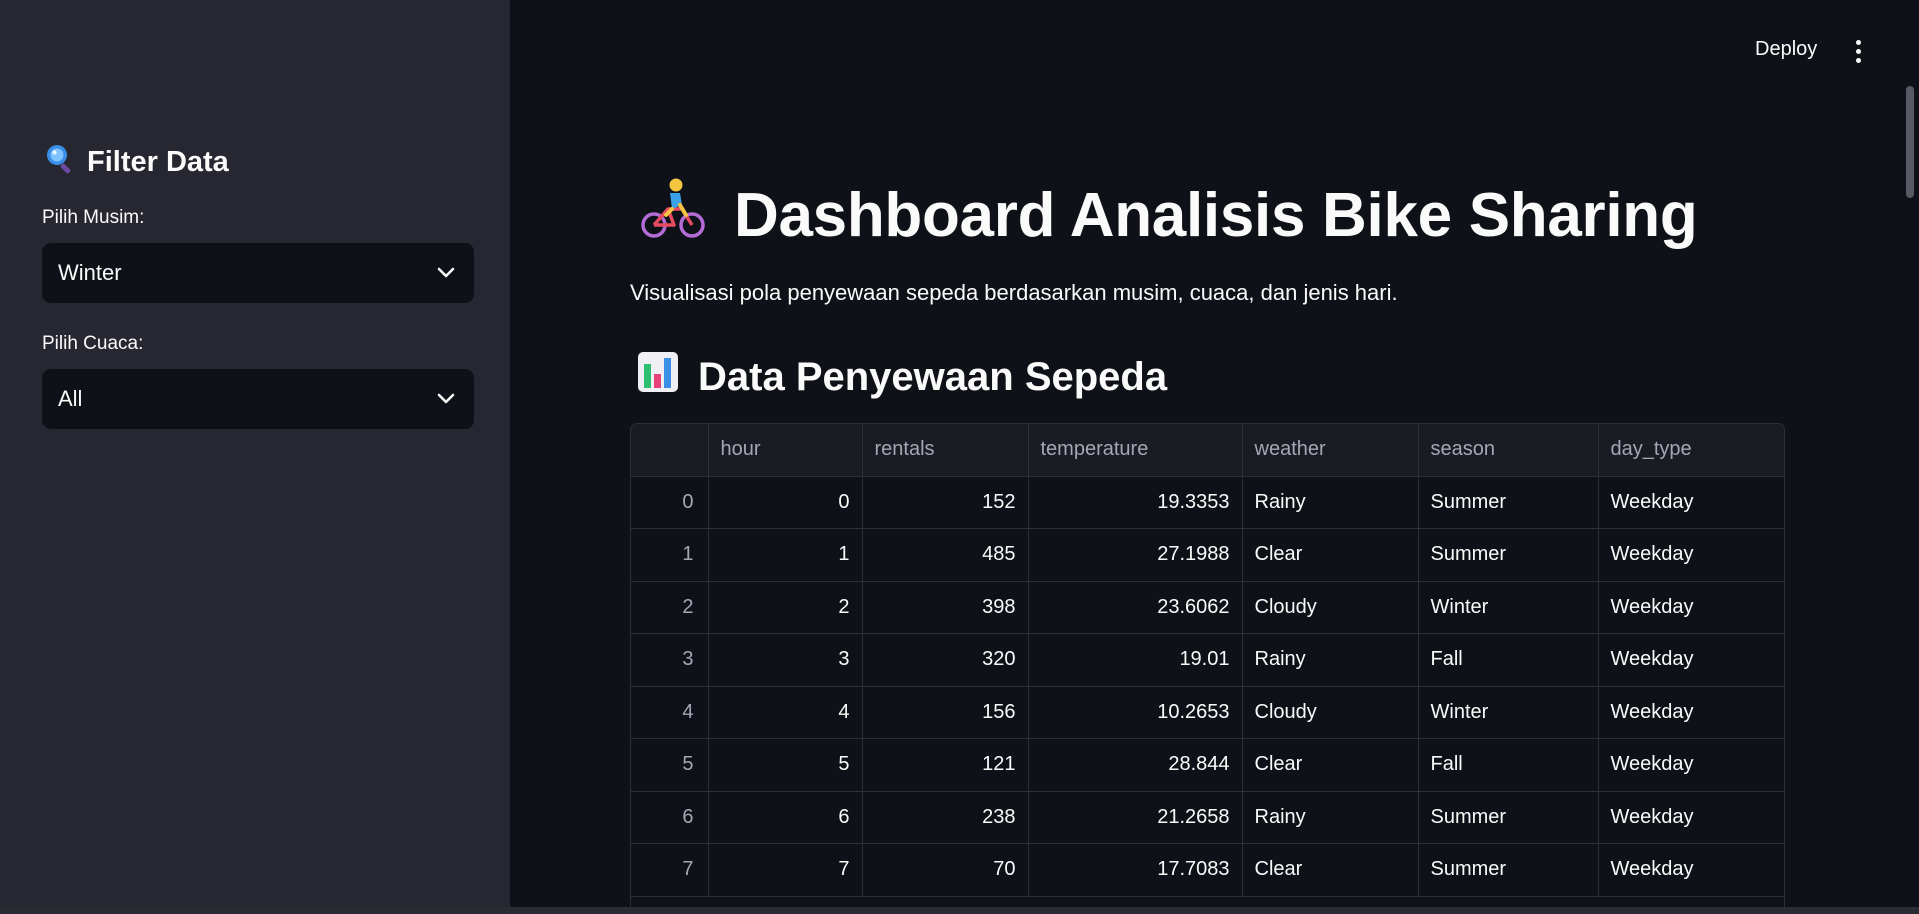 The image size is (1919, 914). What do you see at coordinates (670, 870) in the screenshot?
I see `row-index: 7` at bounding box center [670, 870].